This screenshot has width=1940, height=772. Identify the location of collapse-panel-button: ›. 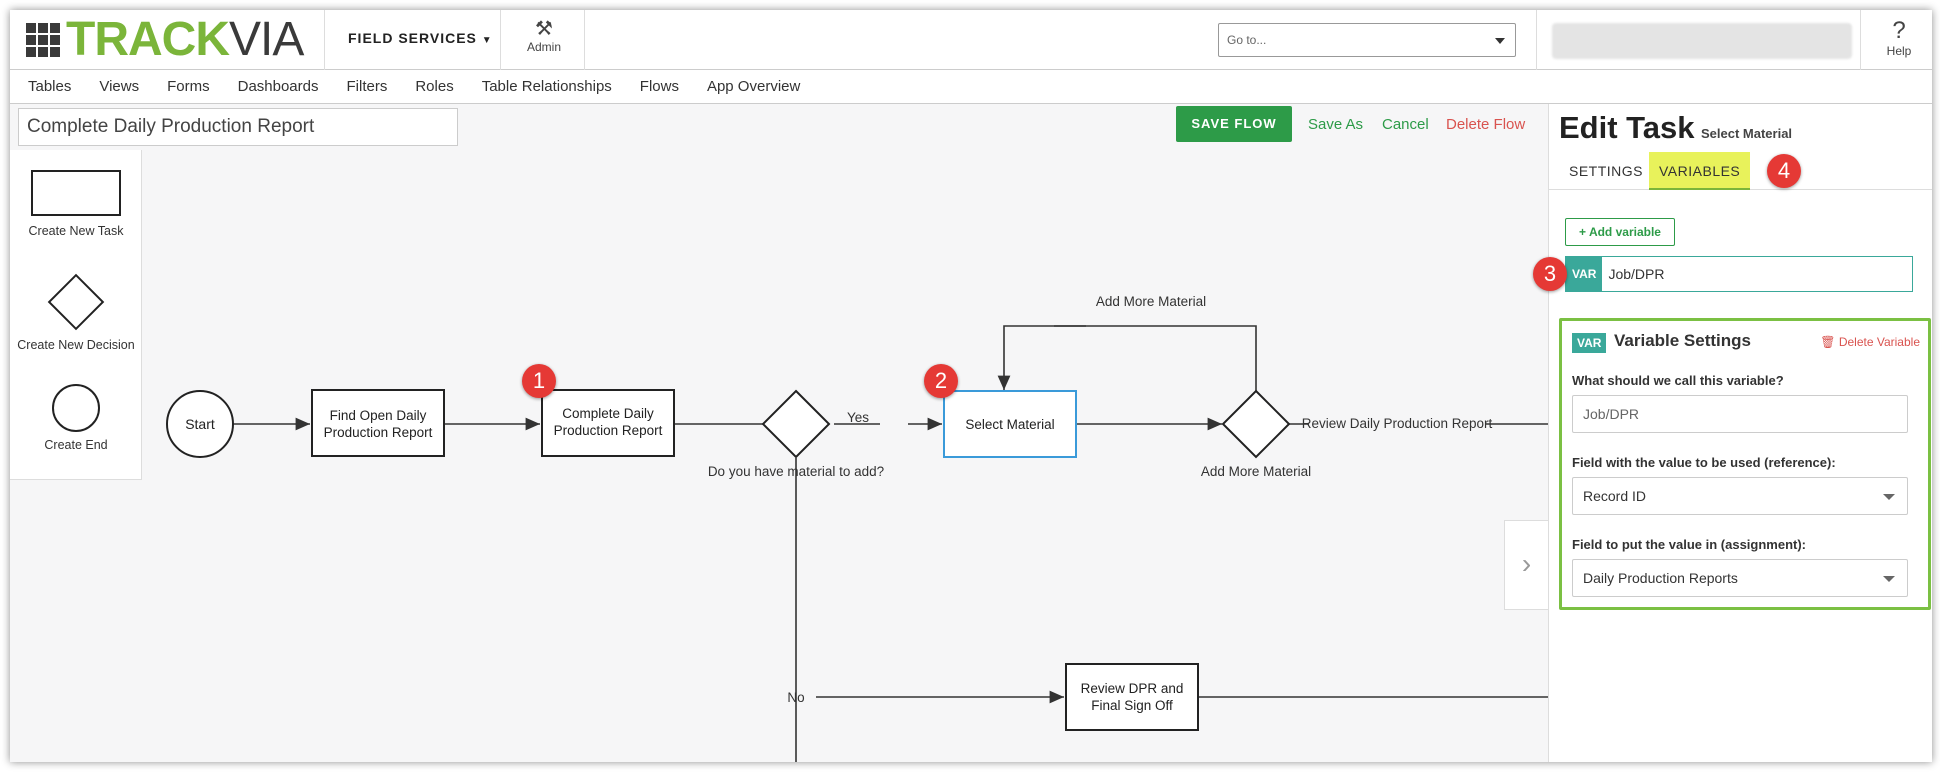
(1526, 565).